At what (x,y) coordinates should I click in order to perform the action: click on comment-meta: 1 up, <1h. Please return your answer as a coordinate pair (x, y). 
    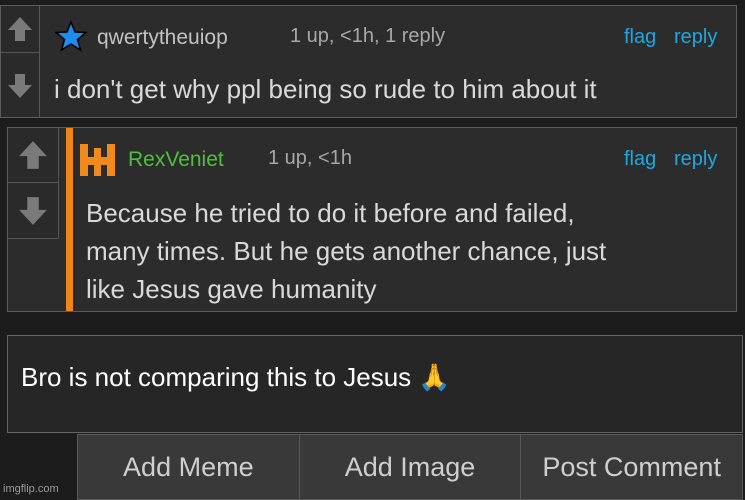
    Looking at the image, I should click on (310, 158).